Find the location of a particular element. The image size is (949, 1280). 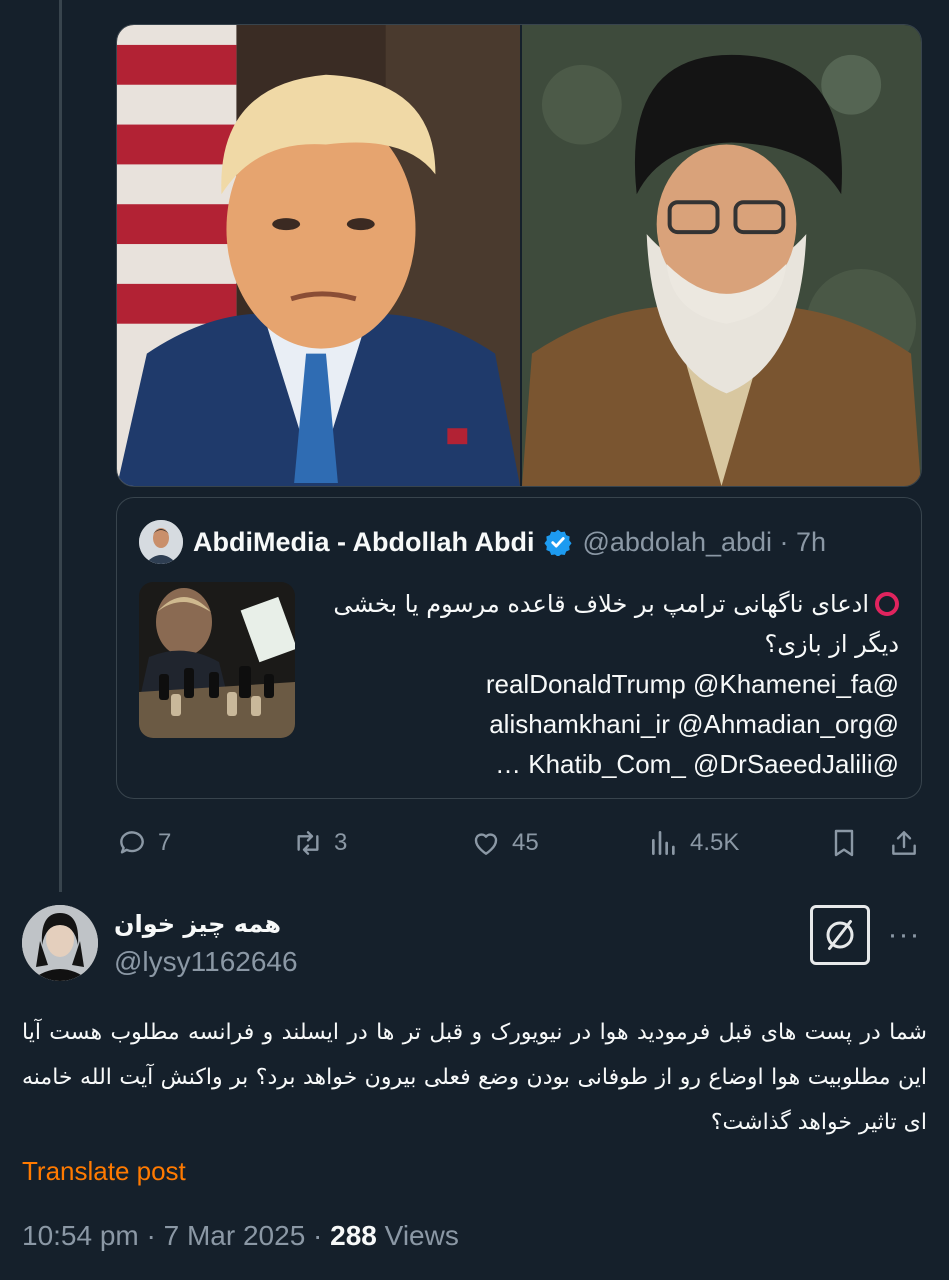

analytics-icon is located at coordinates (663, 843).